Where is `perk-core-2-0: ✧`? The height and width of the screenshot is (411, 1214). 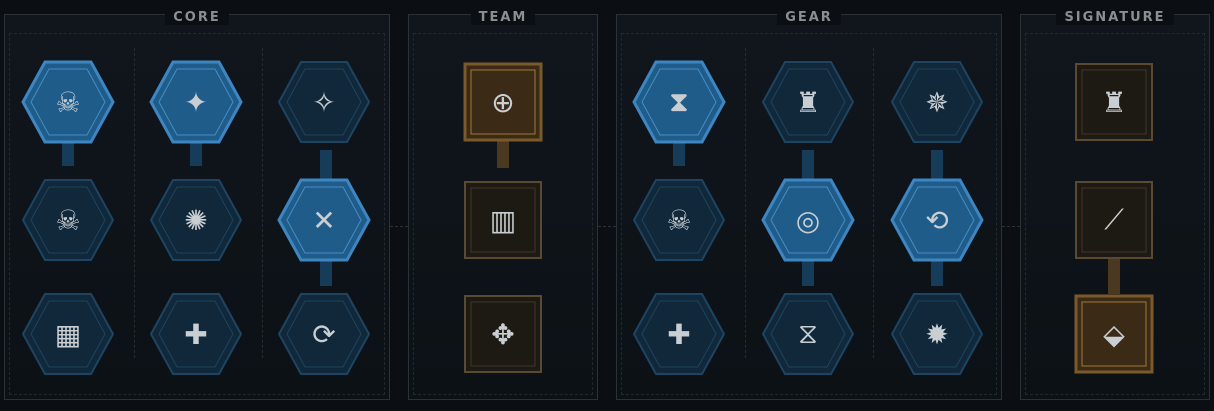
perk-core-2-0: ✧ is located at coordinates (324, 102).